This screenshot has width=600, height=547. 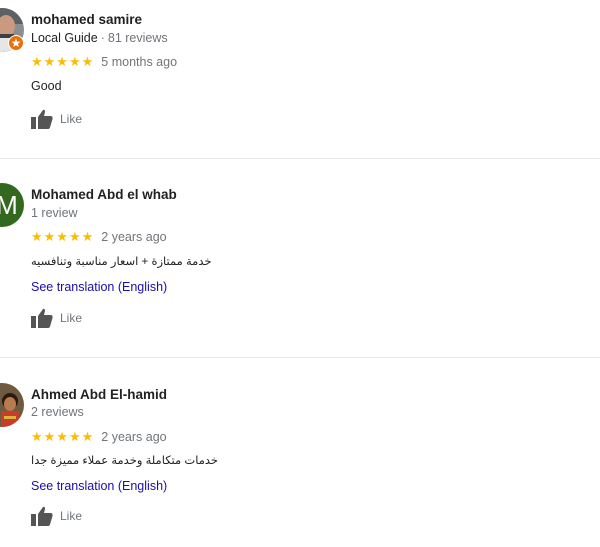 What do you see at coordinates (9, 205) in the screenshot?
I see `avatar-letter: M` at bounding box center [9, 205].